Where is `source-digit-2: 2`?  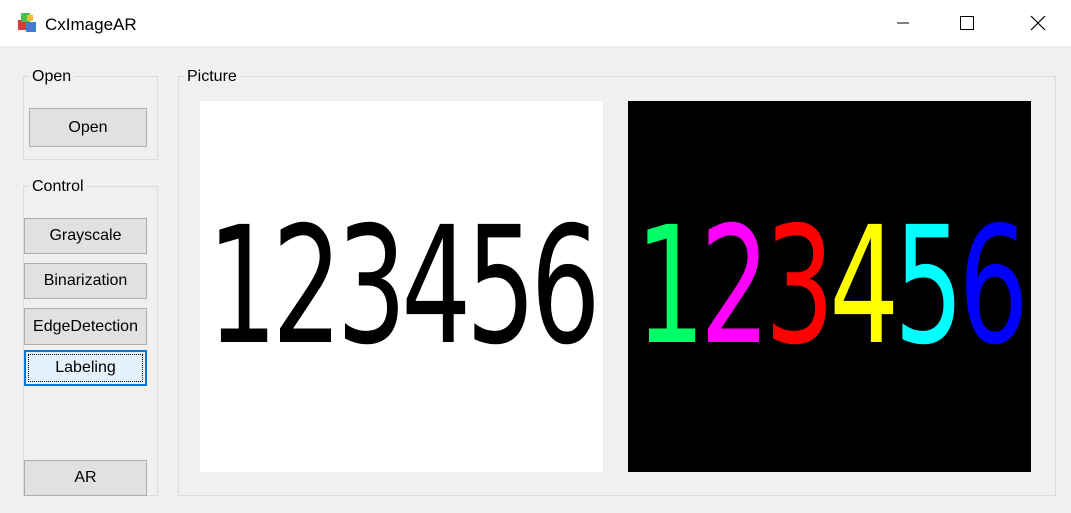
source-digit-2: 2 is located at coordinates (307, 286).